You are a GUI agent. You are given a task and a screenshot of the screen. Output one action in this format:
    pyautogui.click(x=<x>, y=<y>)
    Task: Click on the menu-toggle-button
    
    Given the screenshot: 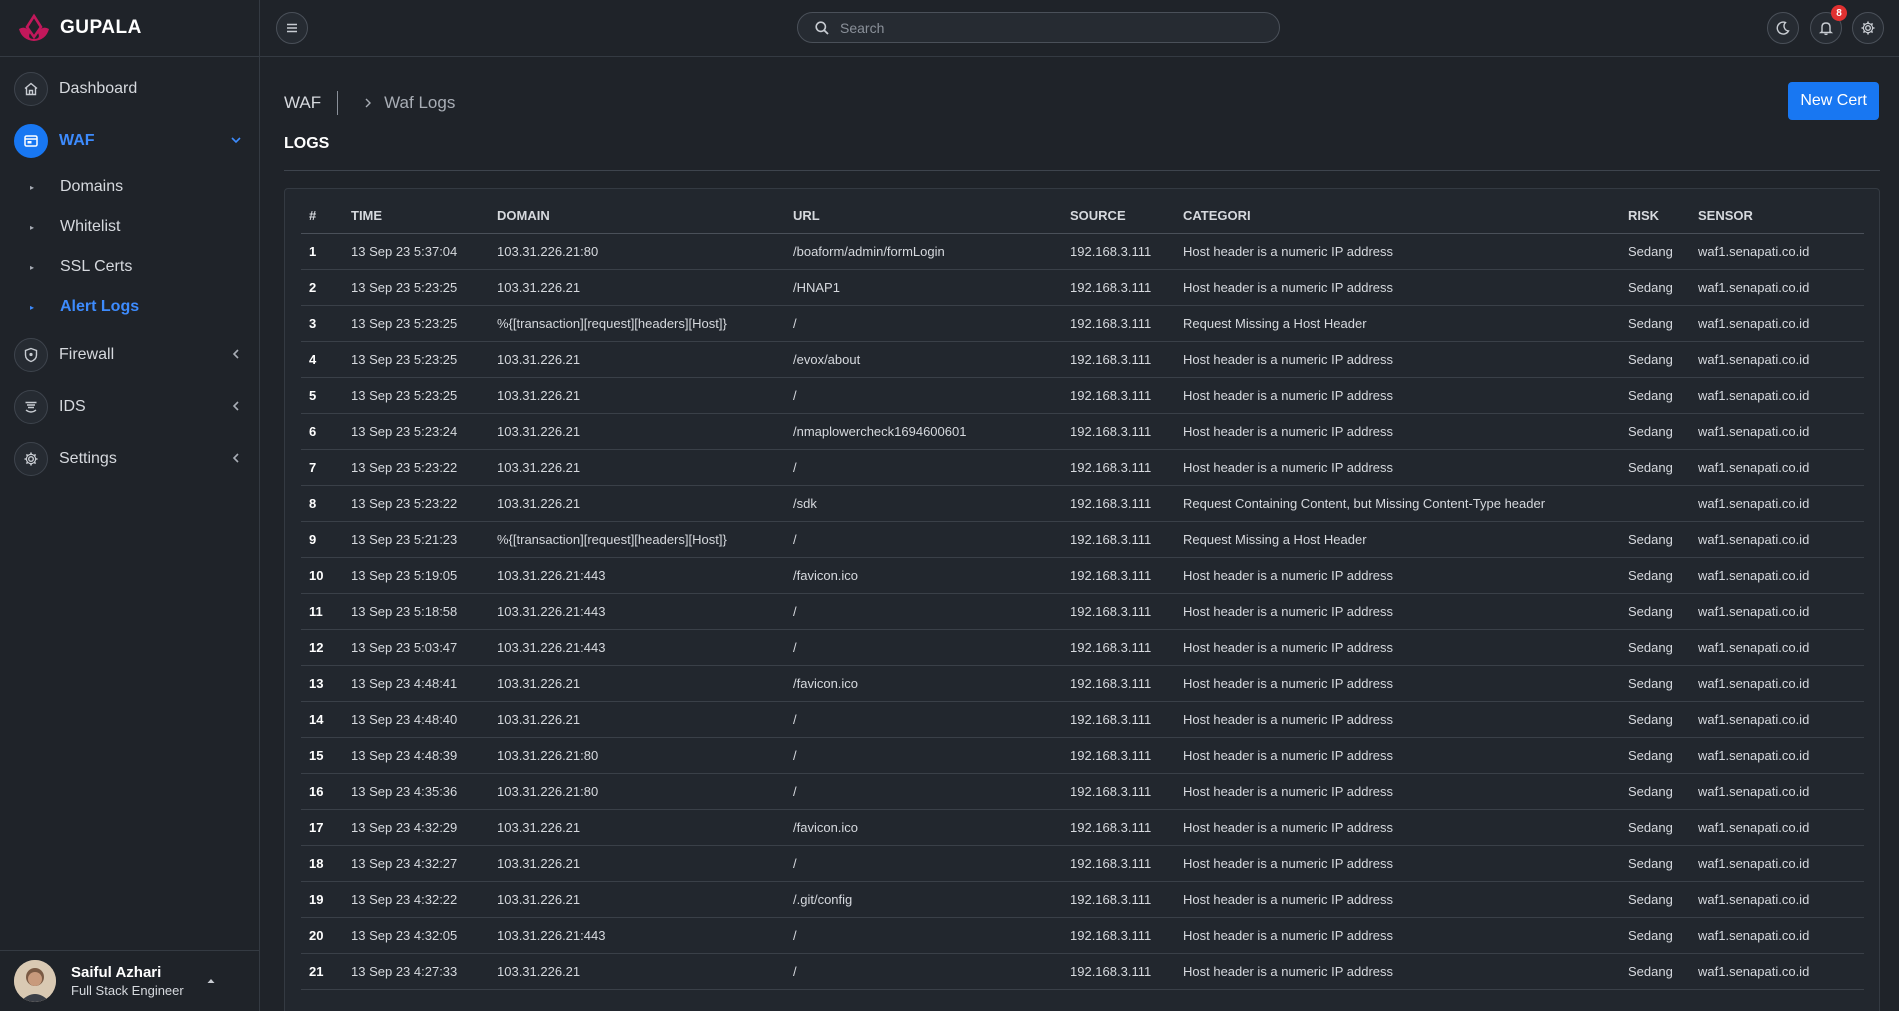 What is the action you would take?
    pyautogui.click(x=292, y=28)
    